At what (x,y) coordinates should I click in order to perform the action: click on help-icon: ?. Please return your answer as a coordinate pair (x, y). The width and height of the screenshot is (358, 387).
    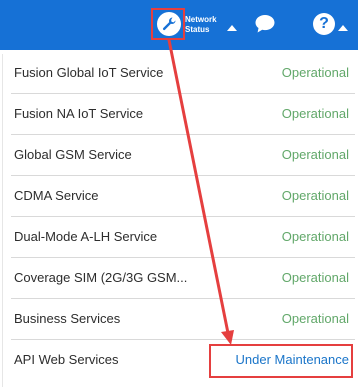
    Looking at the image, I should click on (324, 23).